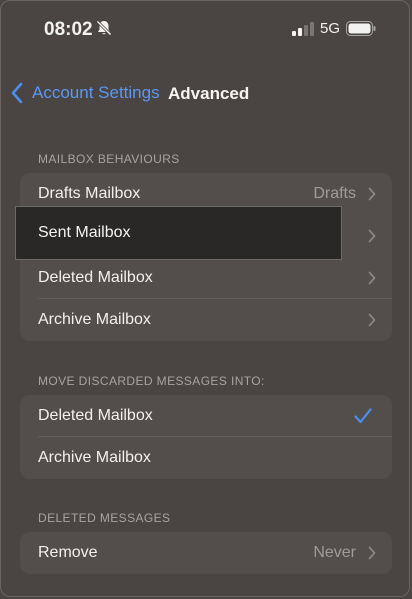 The image size is (412, 599). What do you see at coordinates (84, 232) in the screenshot?
I see `row-label: Sent Mailbox` at bounding box center [84, 232].